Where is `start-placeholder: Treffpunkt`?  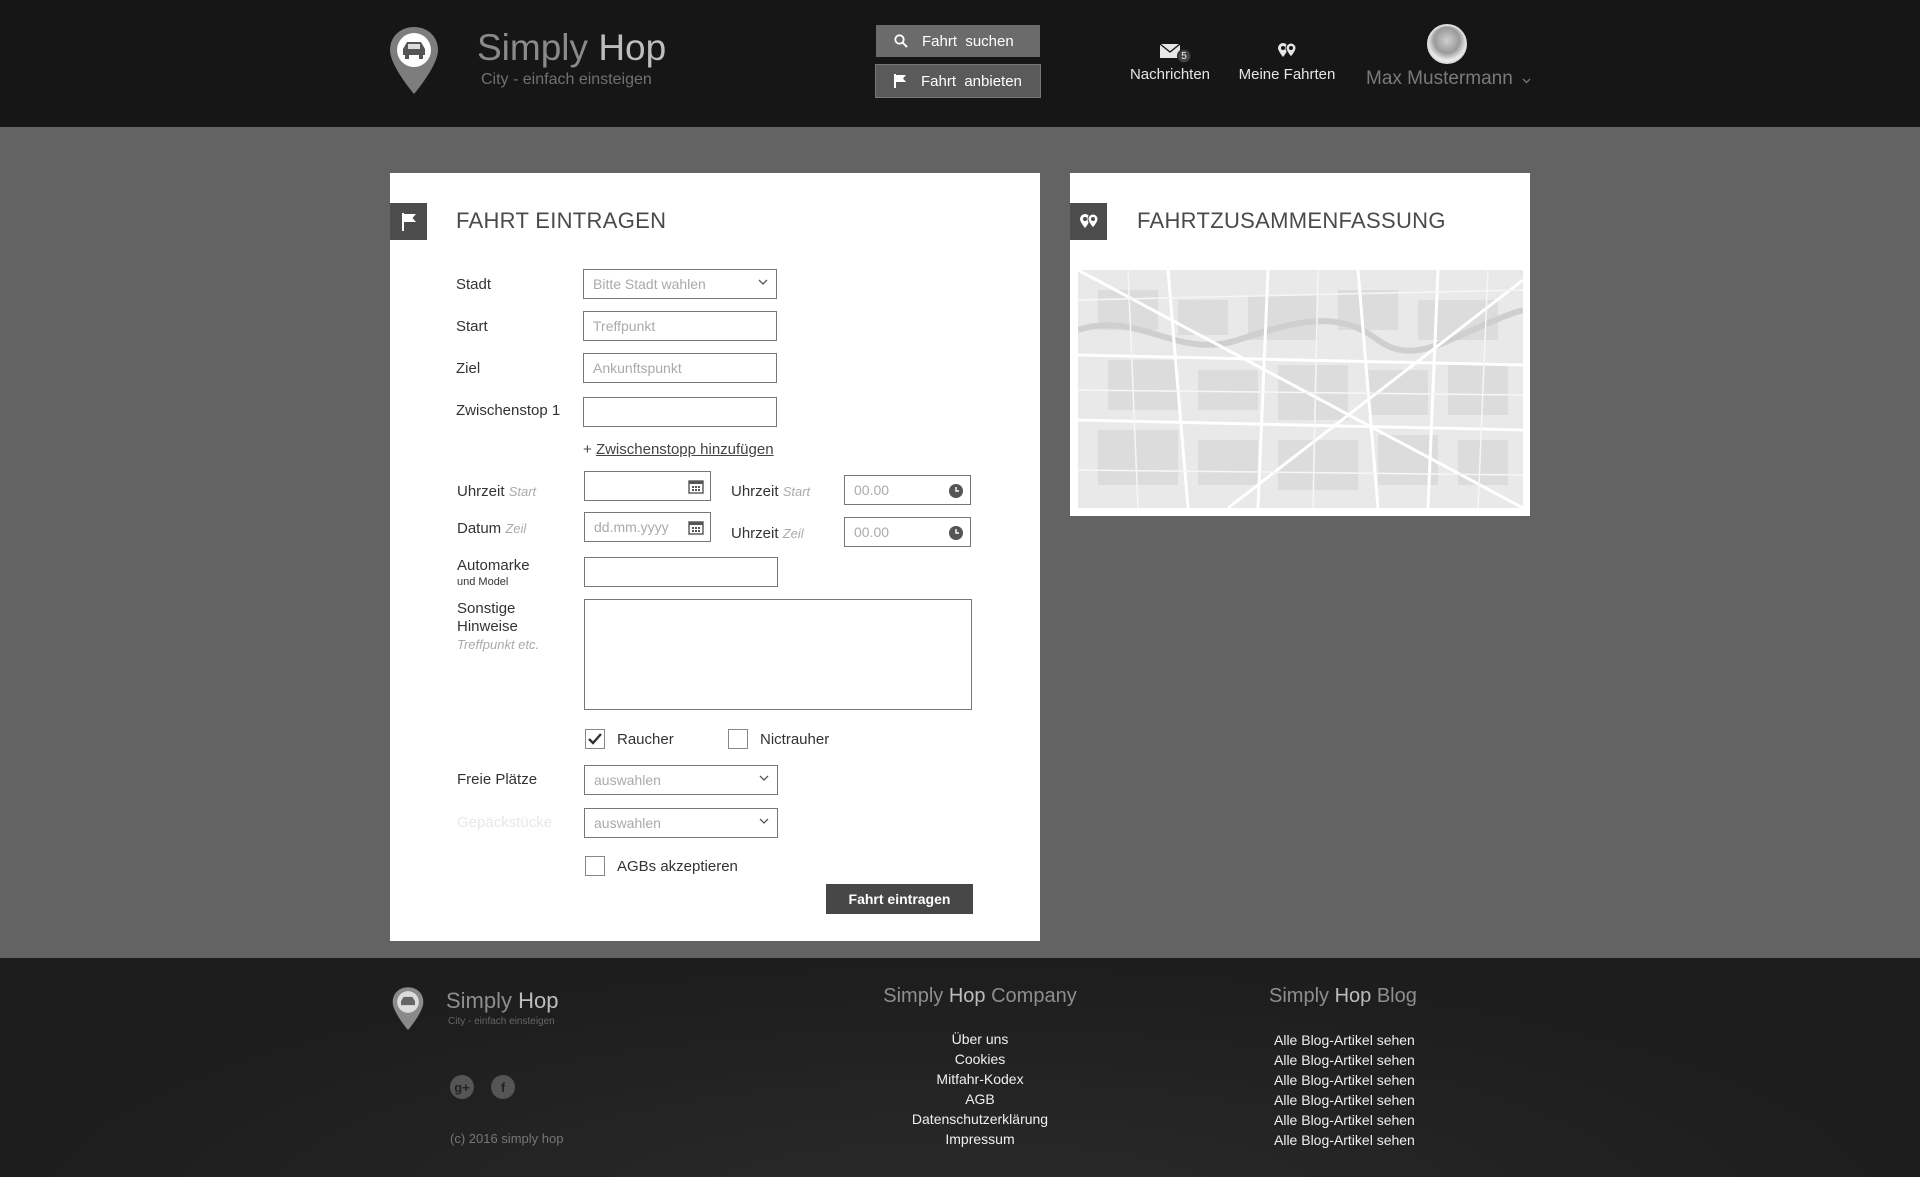 start-placeholder: Treffpunkt is located at coordinates (624, 326).